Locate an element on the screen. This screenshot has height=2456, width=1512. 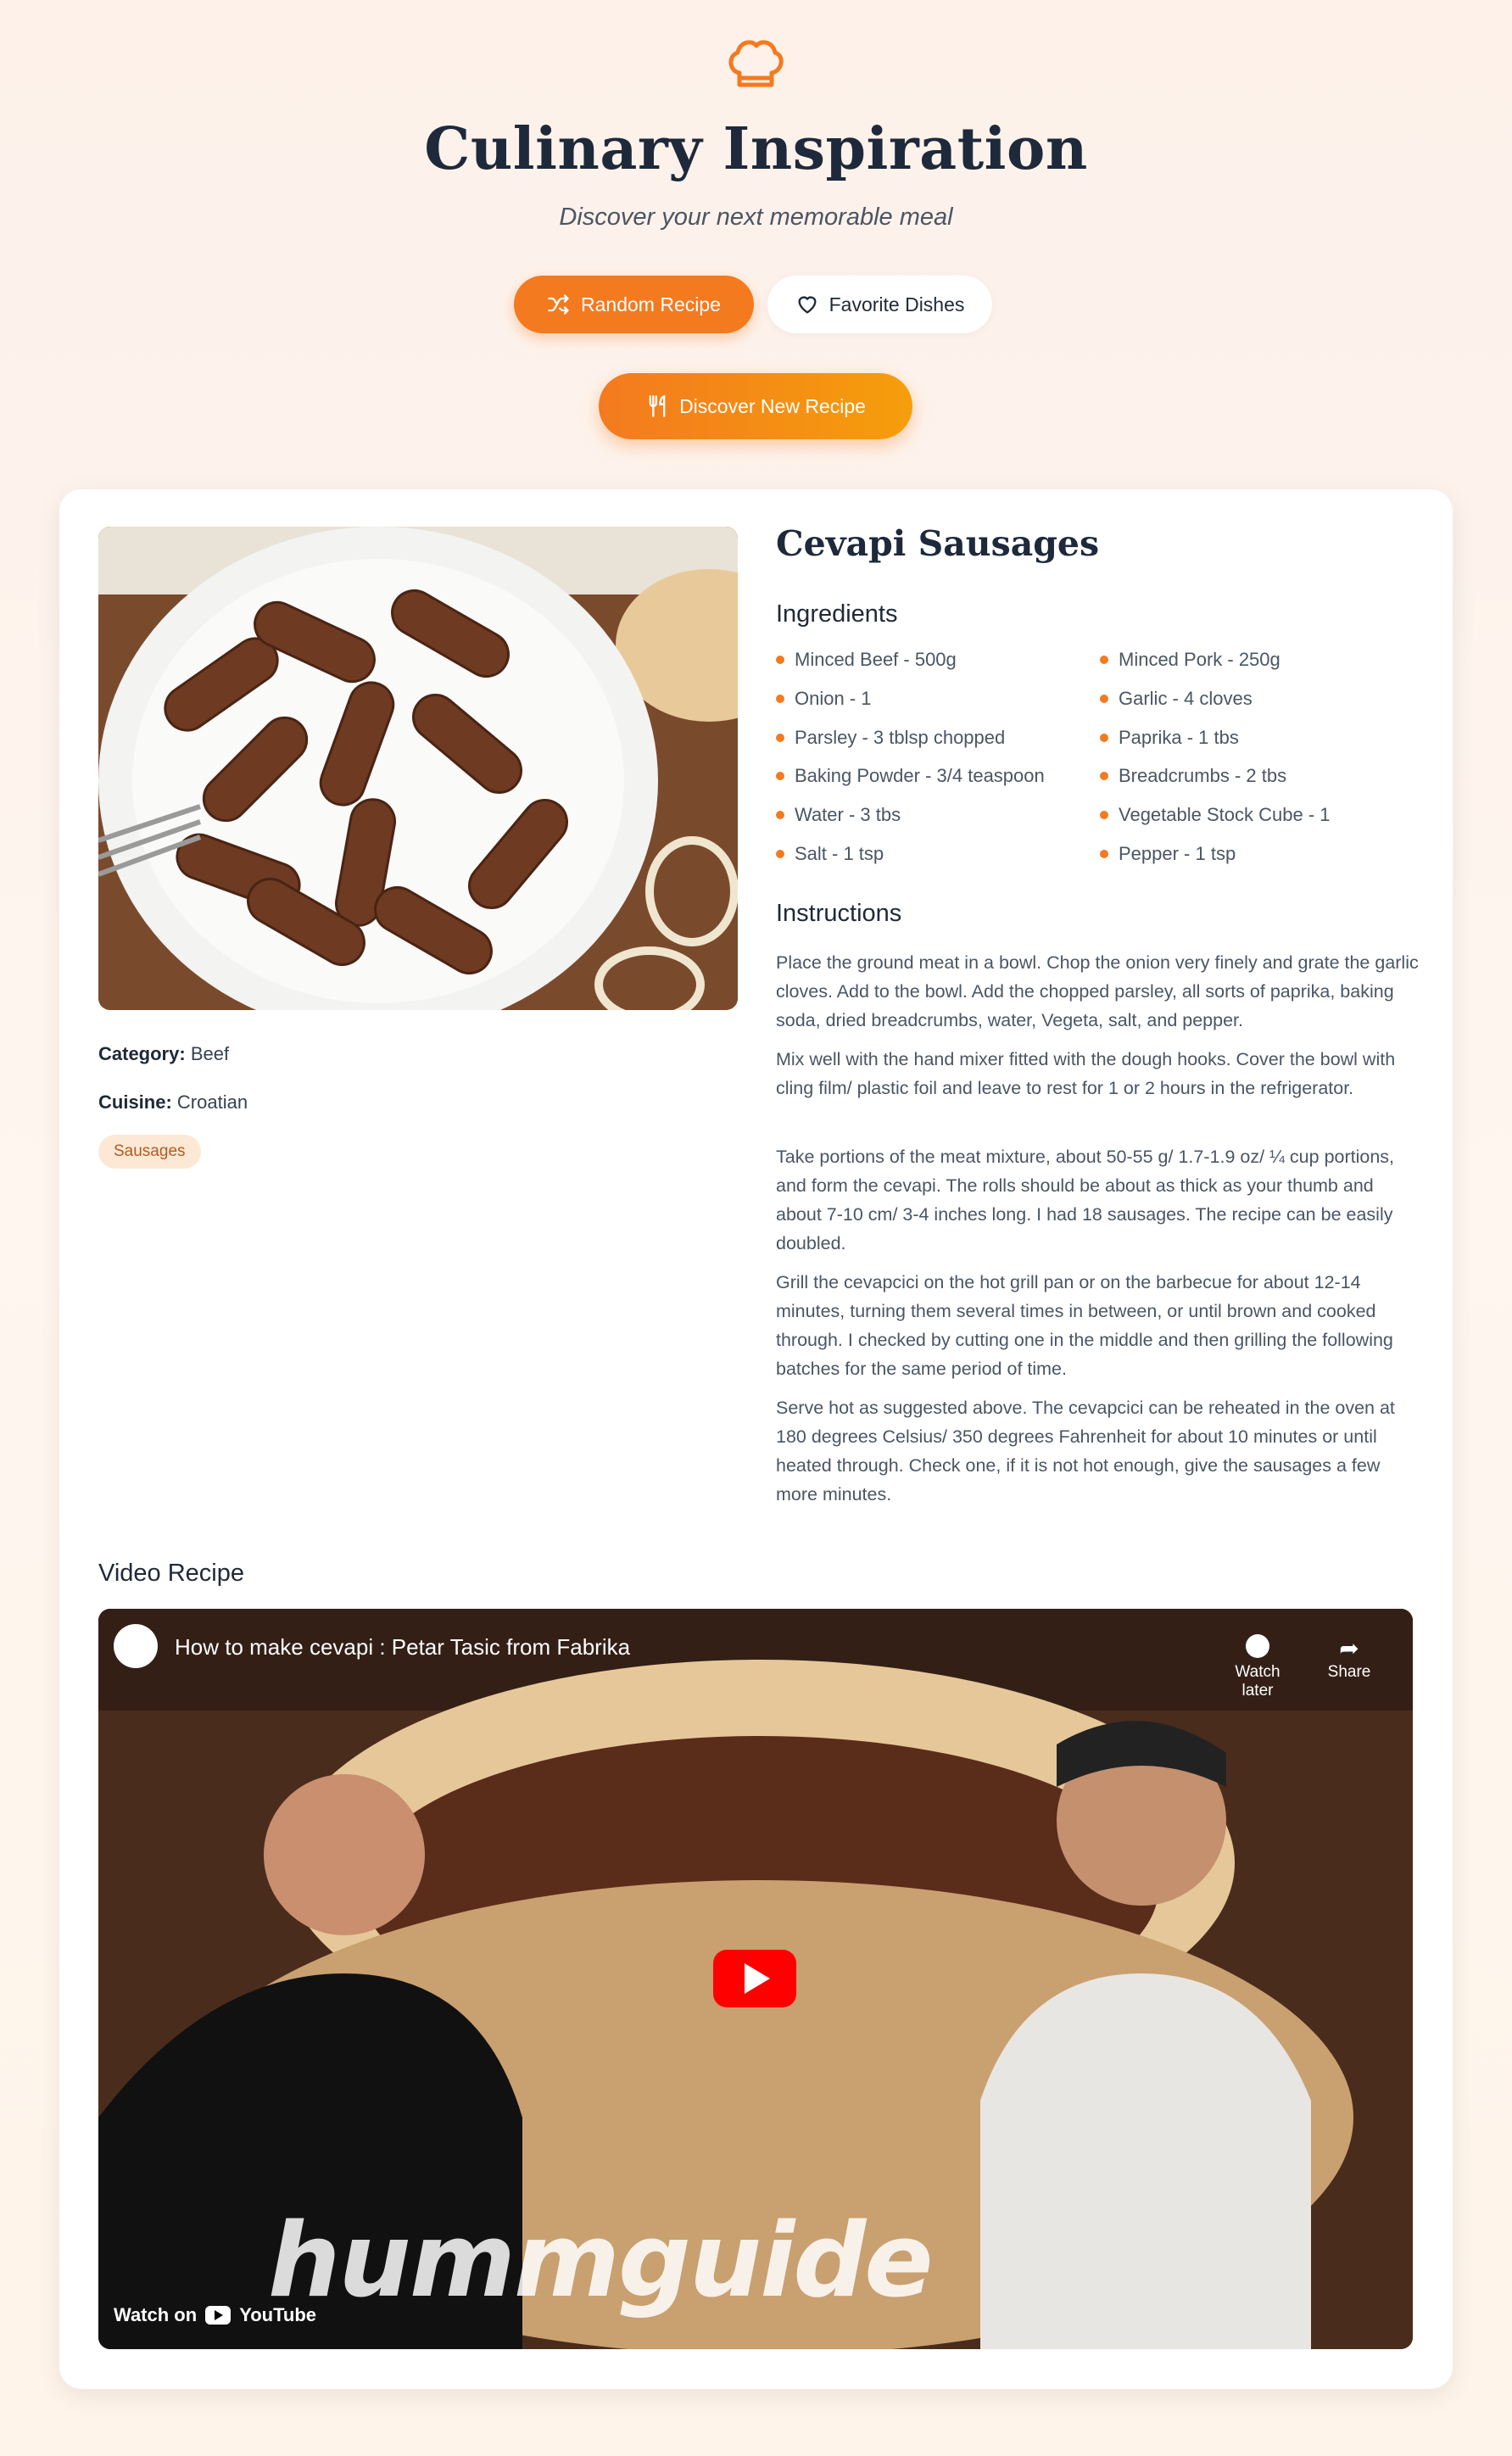
ingredient-item: Salt - 1 tsp is located at coordinates (830, 854).